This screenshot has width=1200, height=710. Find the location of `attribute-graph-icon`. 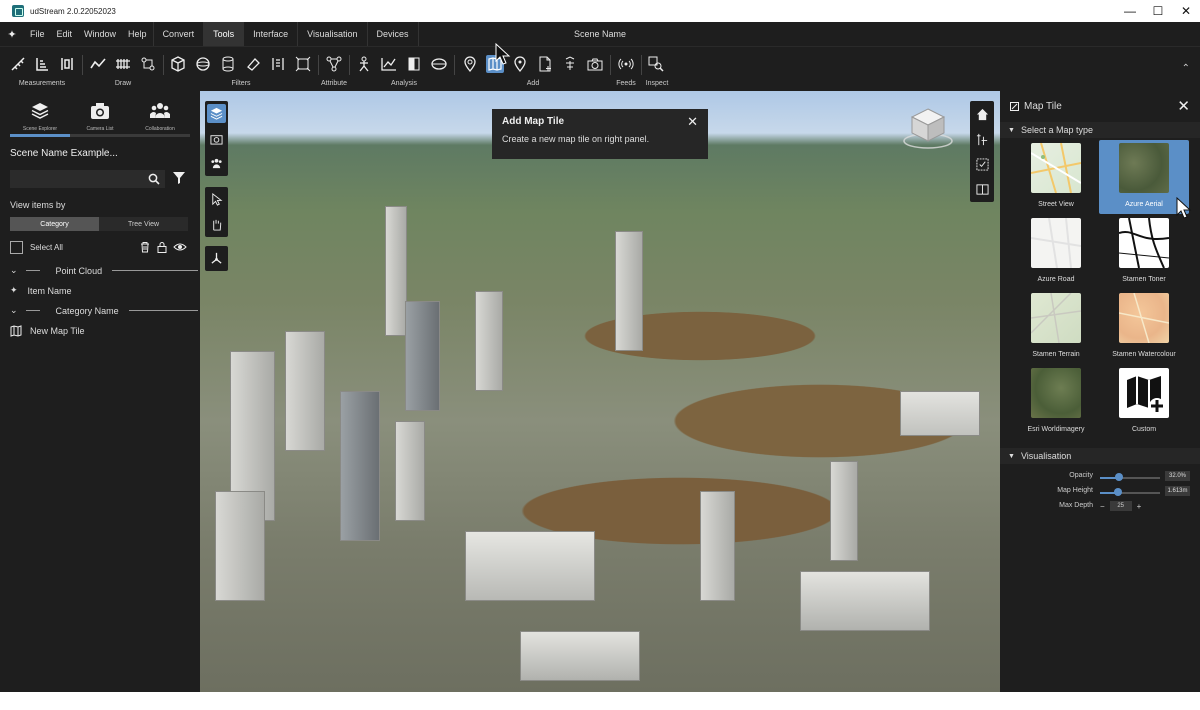

attribute-graph-icon is located at coordinates (334, 64).